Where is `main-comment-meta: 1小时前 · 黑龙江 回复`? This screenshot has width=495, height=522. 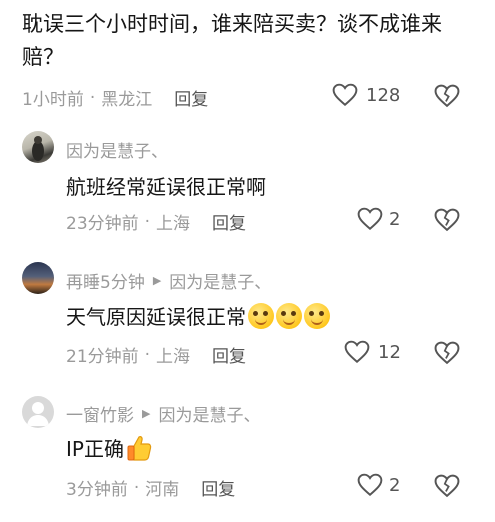 main-comment-meta: 1小时前 · 黑龙江 回复 is located at coordinates (115, 98).